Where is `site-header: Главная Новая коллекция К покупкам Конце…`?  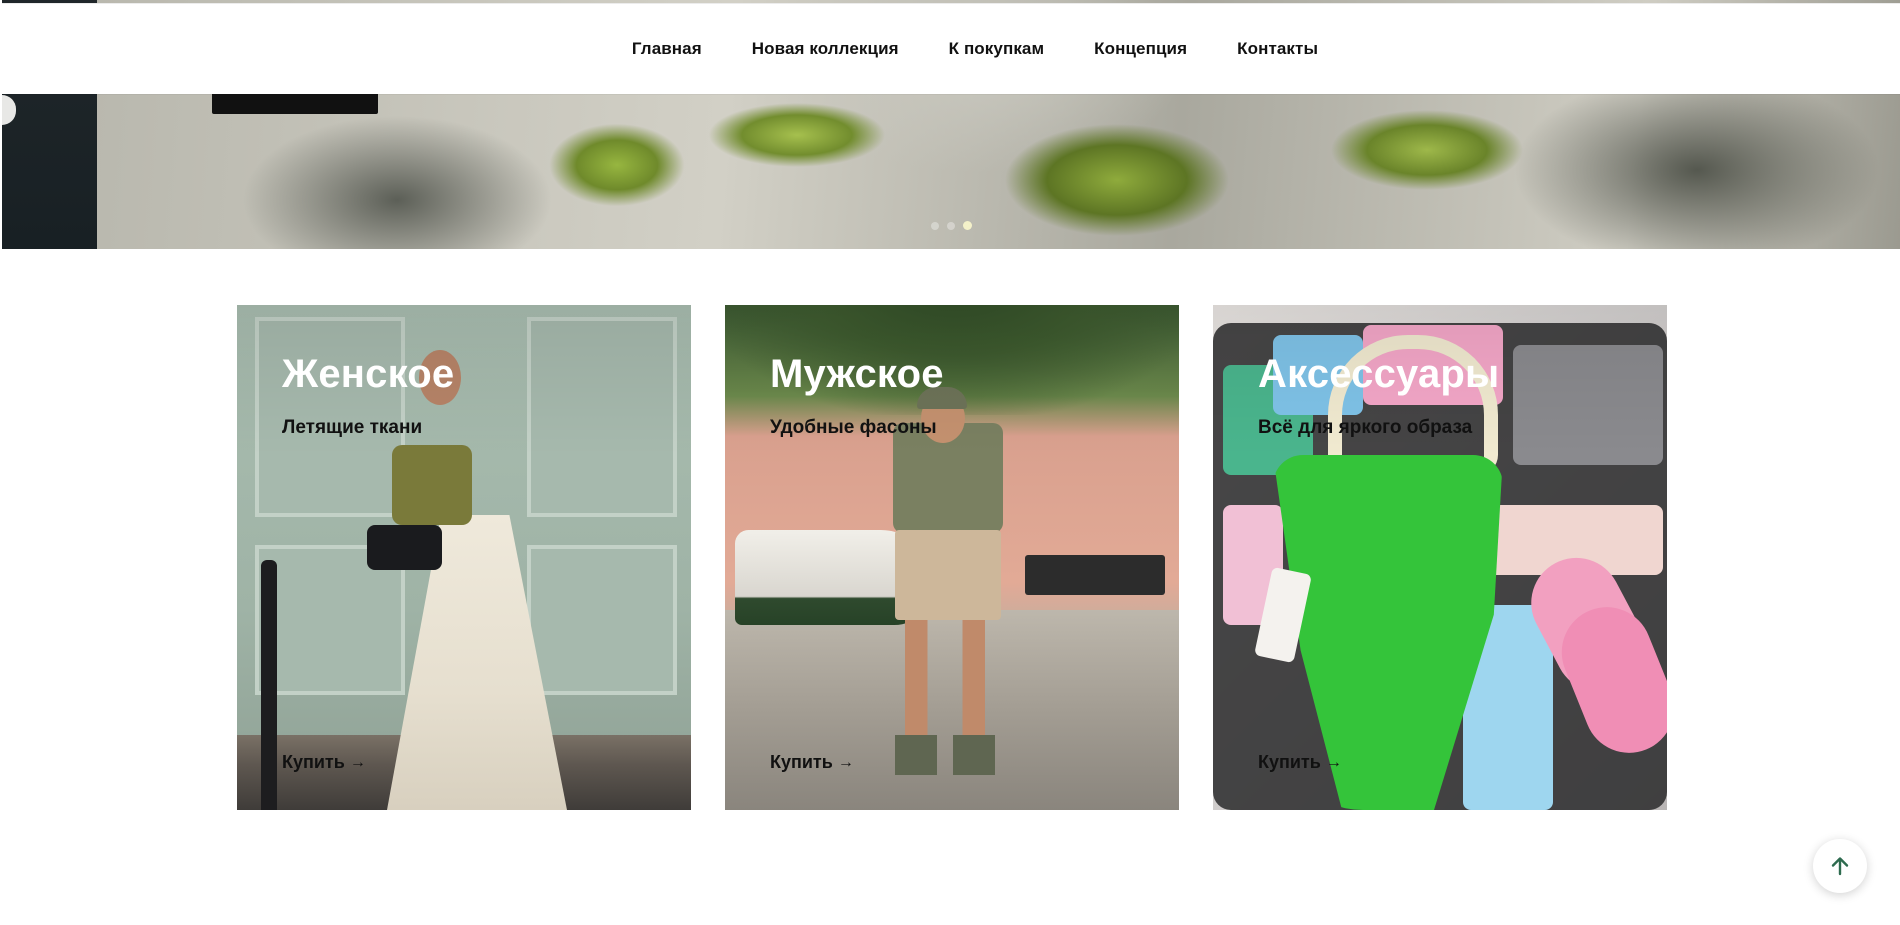
site-header: Главная Новая коллекция К покупкам Конце… is located at coordinates (951, 48).